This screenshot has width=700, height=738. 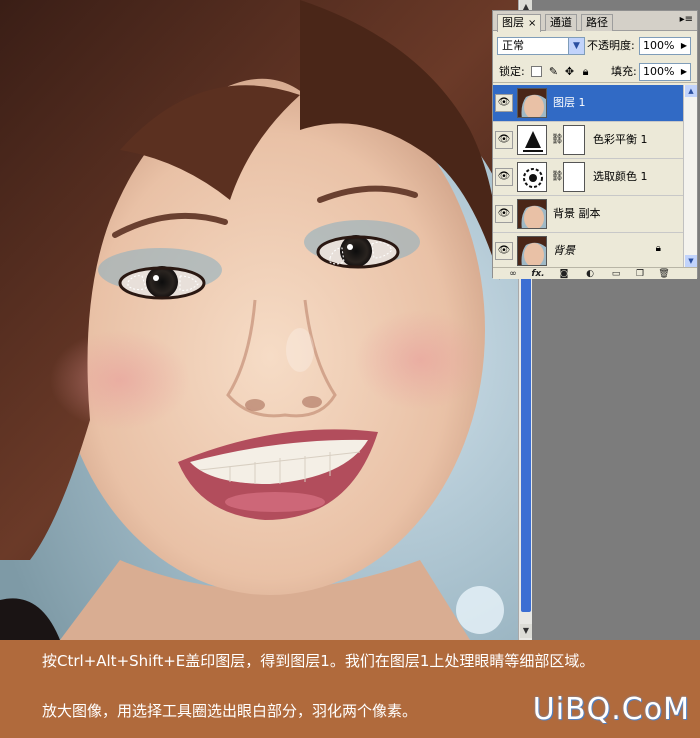 I want to click on layer-name: 背景, so click(x=564, y=250).